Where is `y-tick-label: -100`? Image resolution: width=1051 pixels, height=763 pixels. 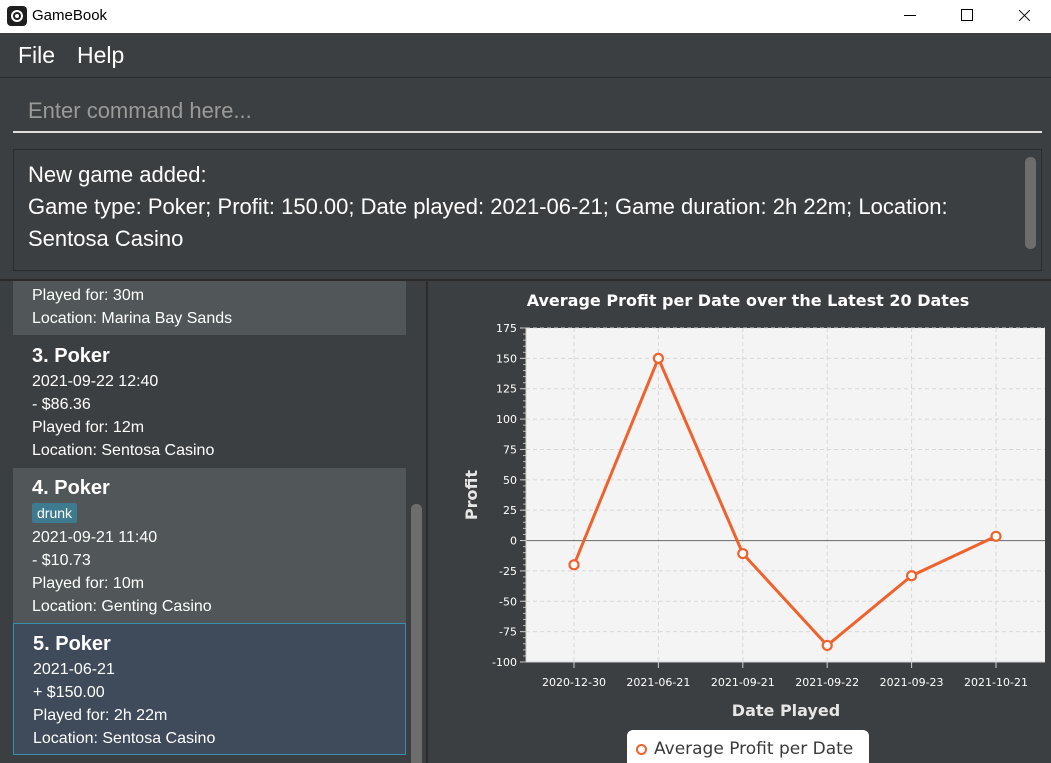
y-tick-label: -100 is located at coordinates (504, 662).